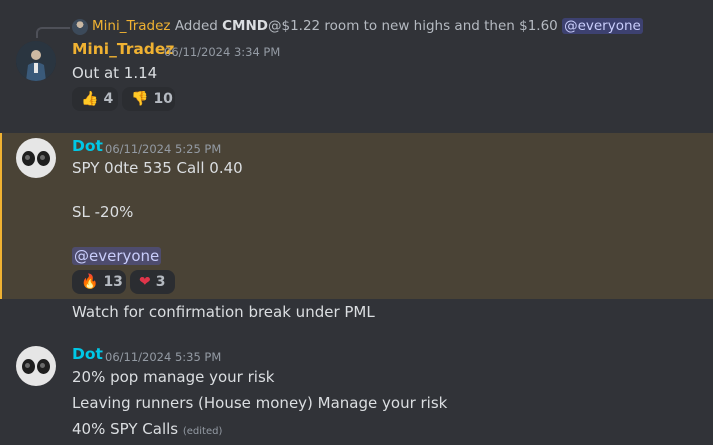  I want to click on reply-prefix: Added, so click(196, 26).